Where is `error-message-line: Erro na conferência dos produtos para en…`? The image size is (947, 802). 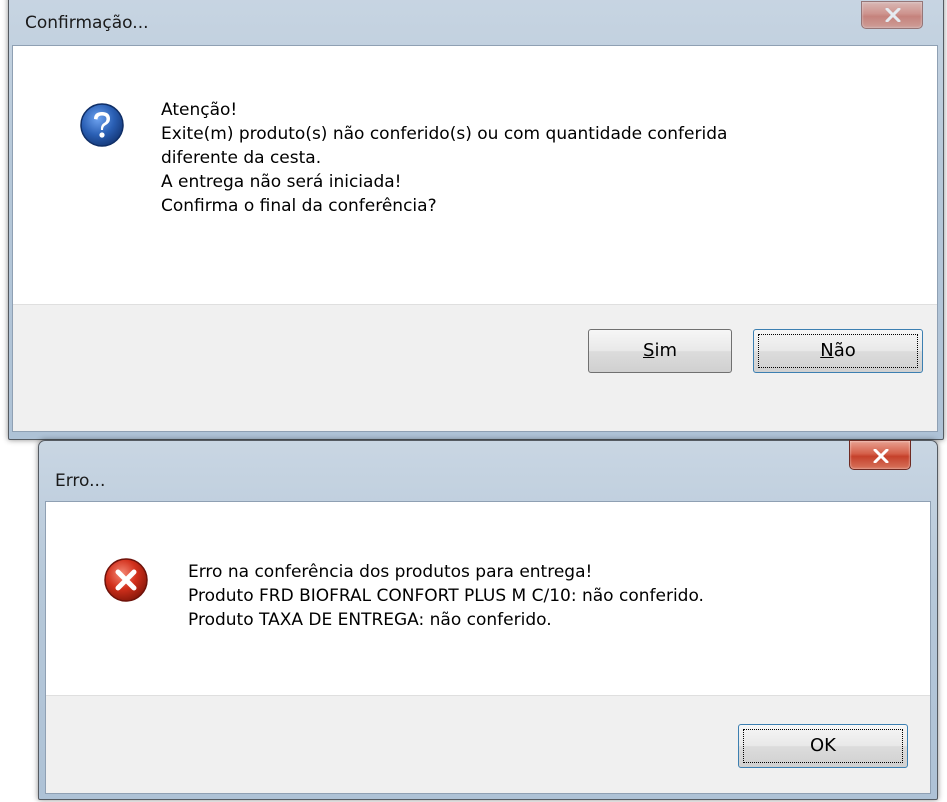 error-message-line: Erro na conferência dos produtos para en… is located at coordinates (390, 572).